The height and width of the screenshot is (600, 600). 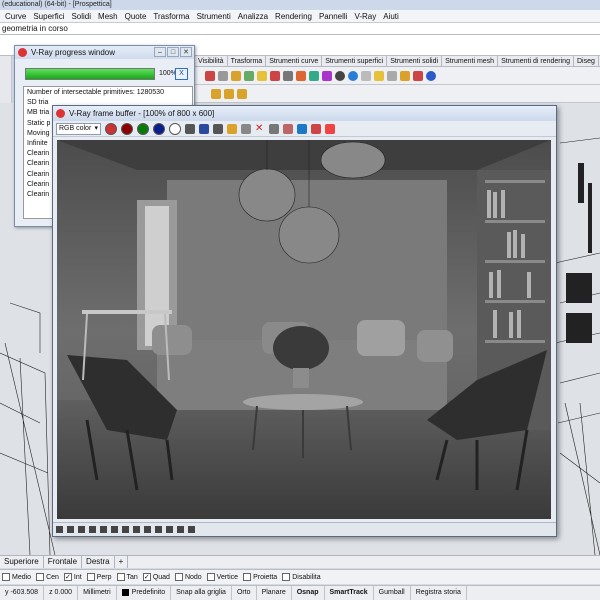 What do you see at coordinates (188, 577) in the screenshot?
I see `osnap-nodo: Nodo` at bounding box center [188, 577].